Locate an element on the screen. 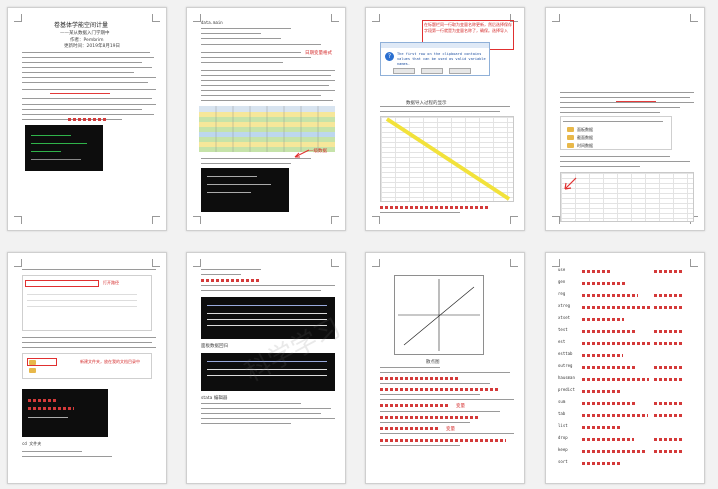 The height and width of the screenshot is (489, 718). explorer-row is located at coordinates (82, 294).